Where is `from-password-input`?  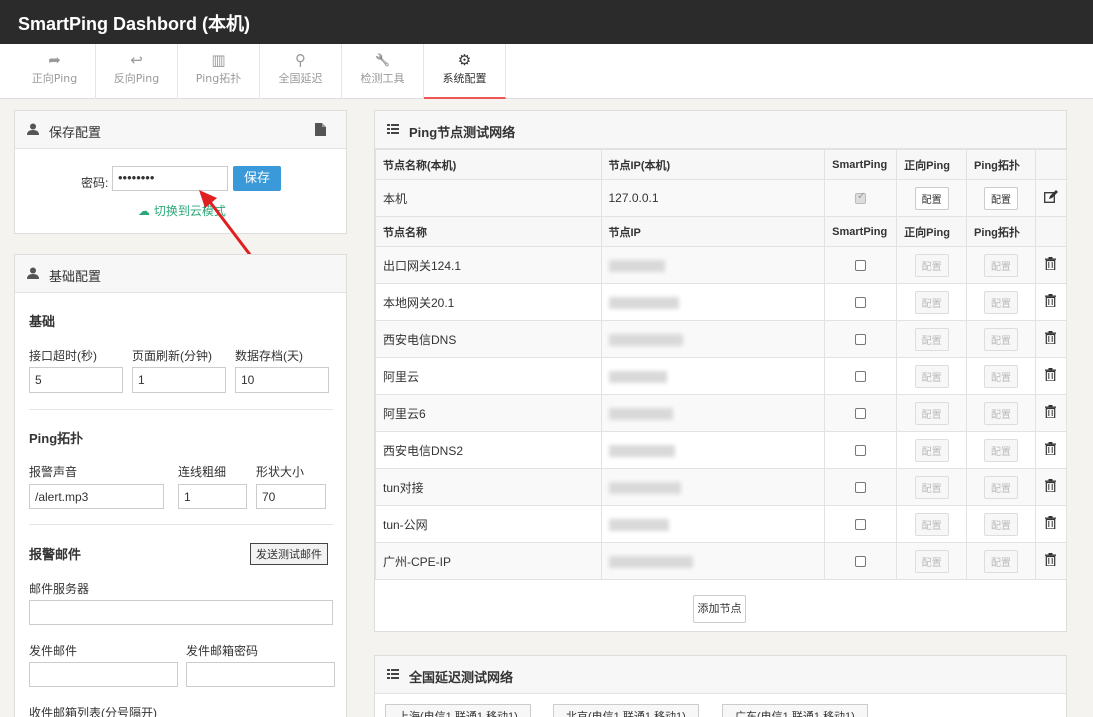
from-password-input is located at coordinates (260, 674).